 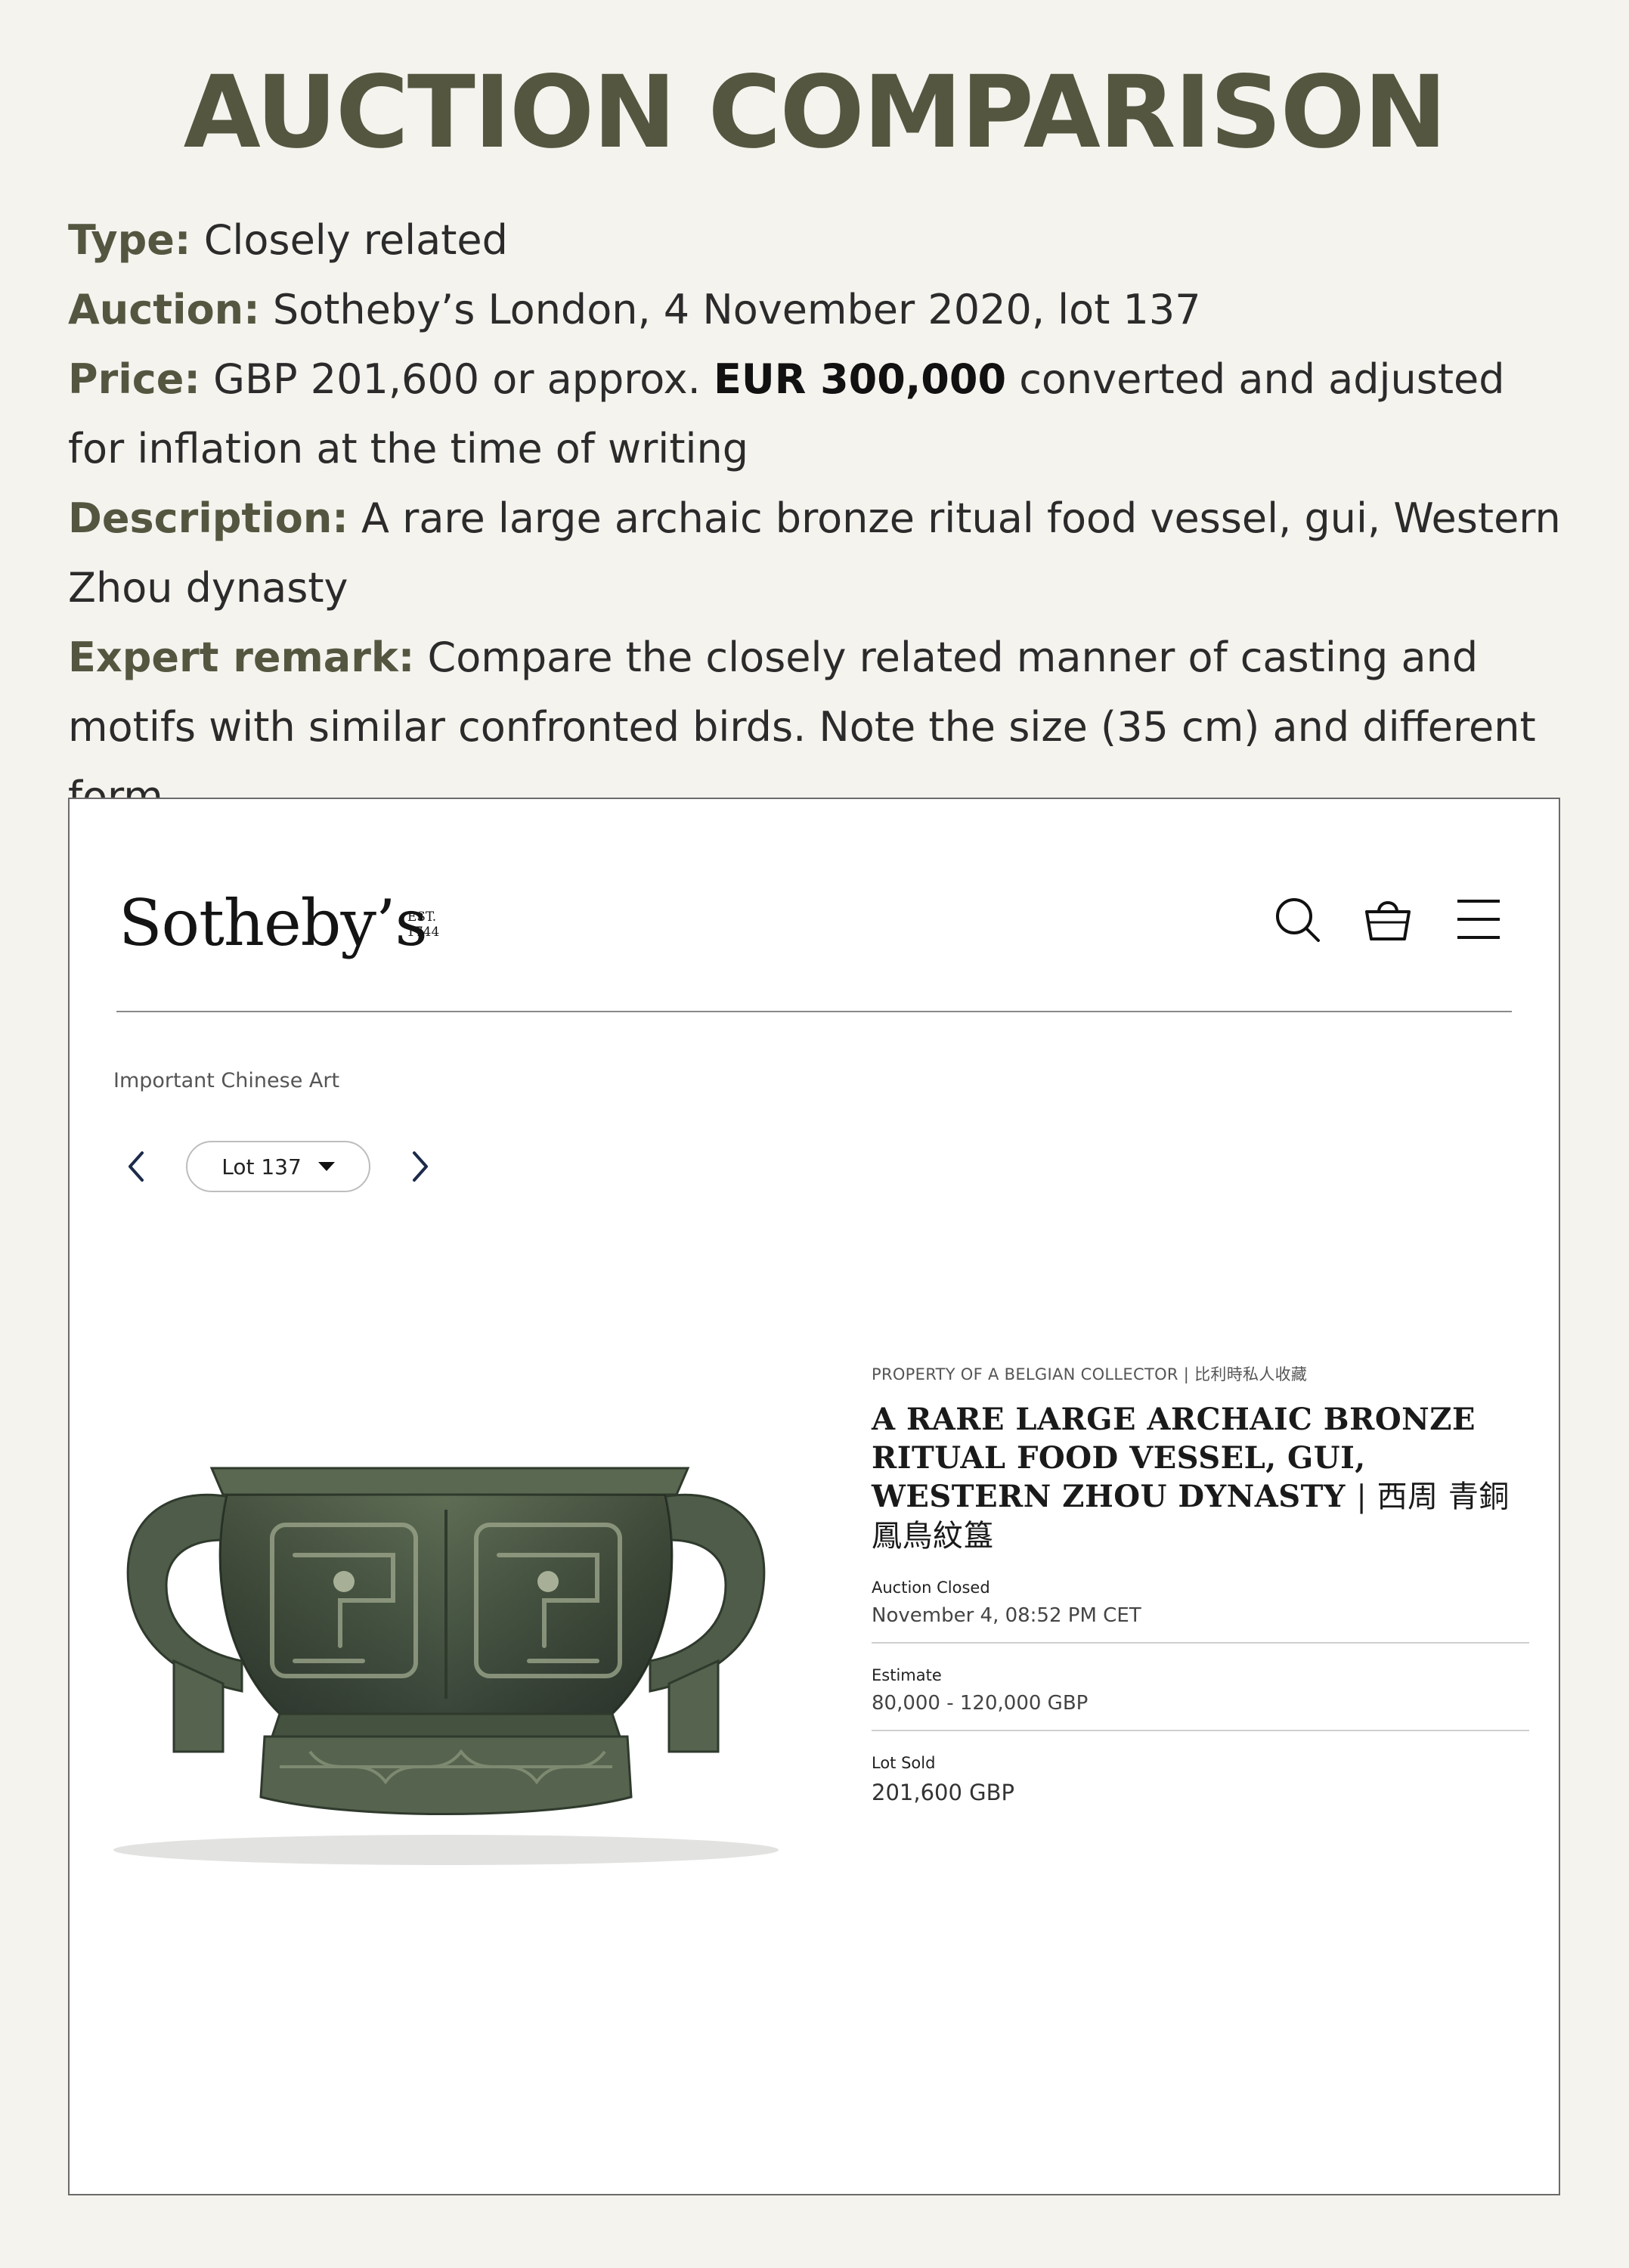 I want to click on logo-est-mark: EST. 1744, so click(x=423, y=925).